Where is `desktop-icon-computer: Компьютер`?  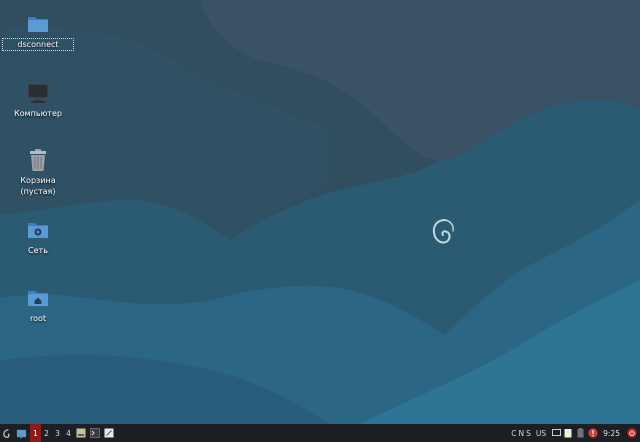 desktop-icon-computer: Компьютер is located at coordinates (38, 100).